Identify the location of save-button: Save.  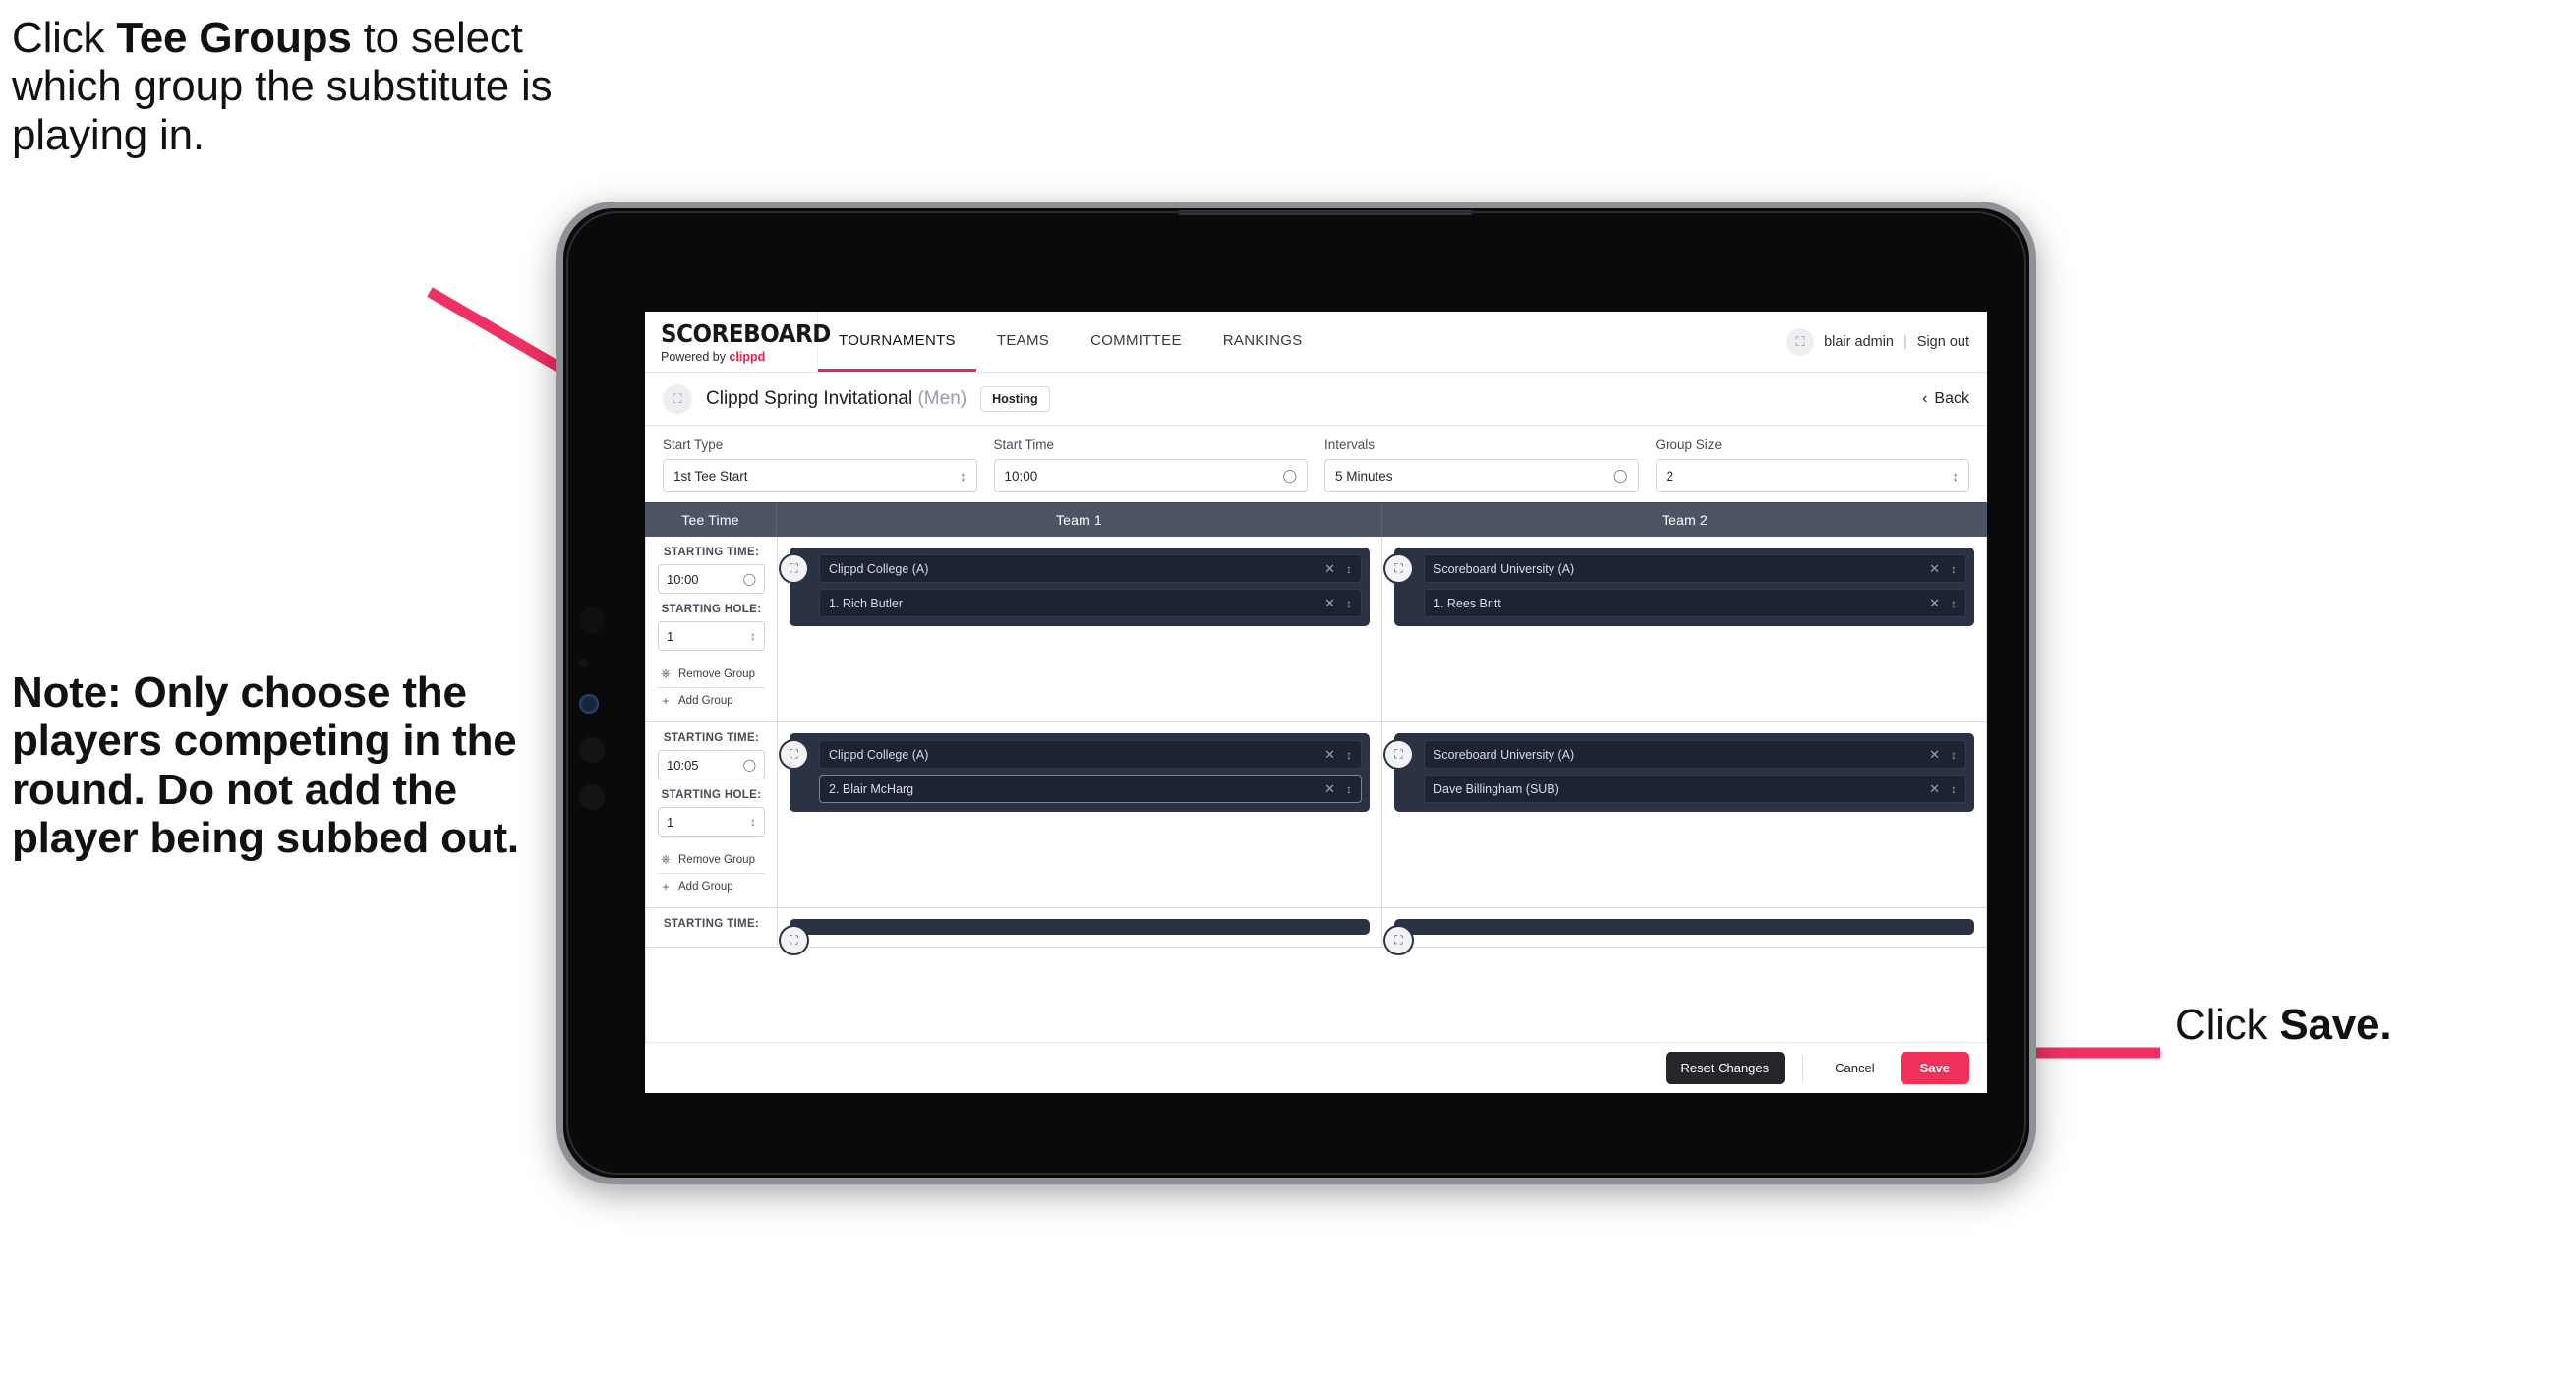
(1934, 1068).